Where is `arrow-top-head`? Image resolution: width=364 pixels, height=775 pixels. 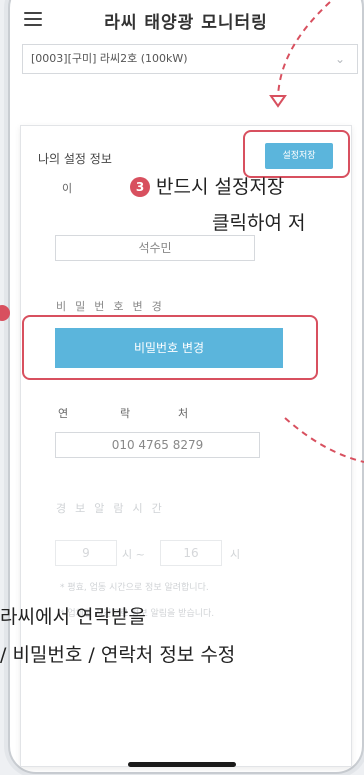
arrow-top-head is located at coordinates (278, 101).